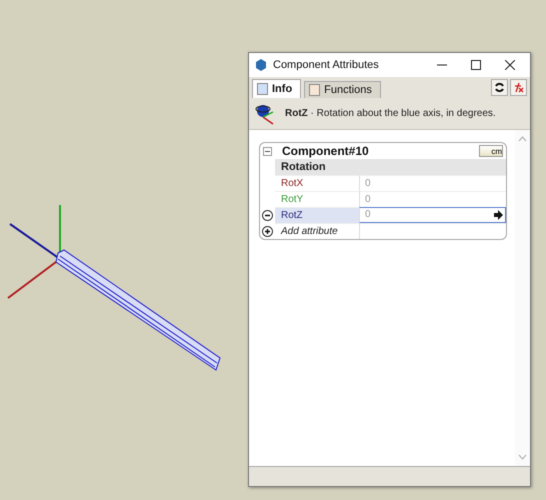  I want to click on component-name: Component#10, so click(326, 151).